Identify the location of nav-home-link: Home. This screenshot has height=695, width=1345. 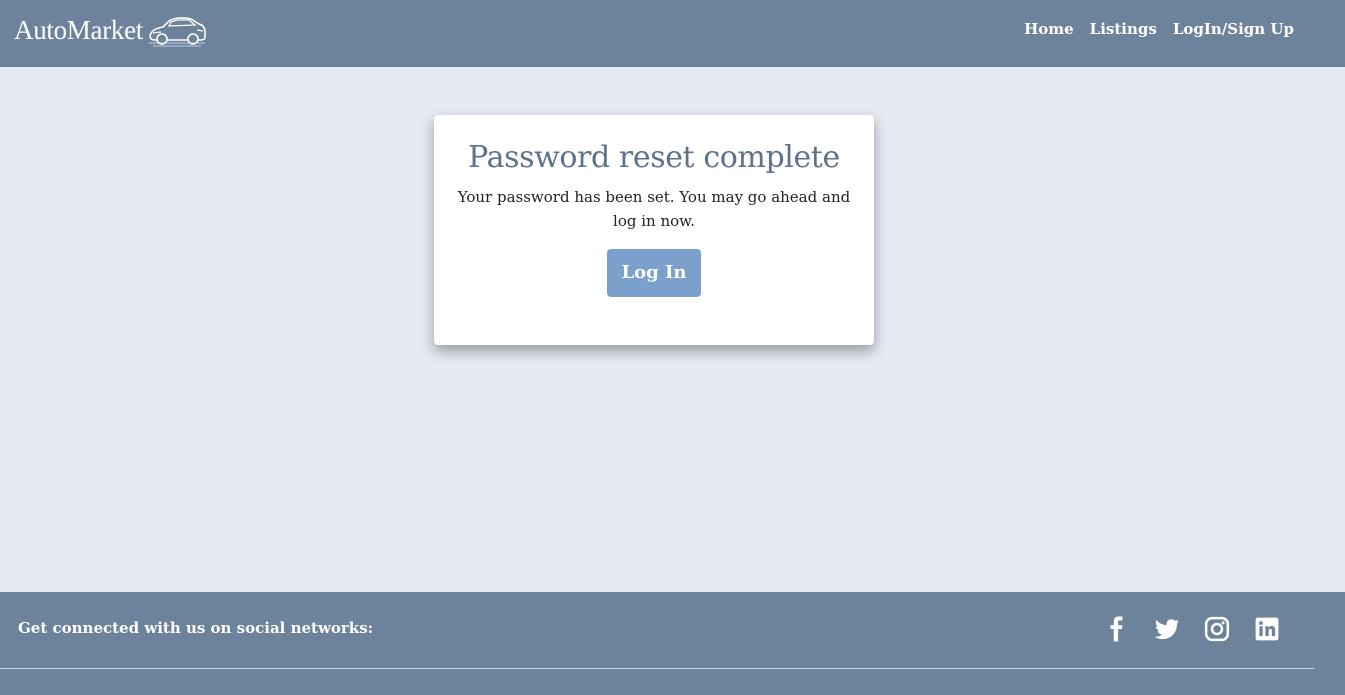
(1049, 29).